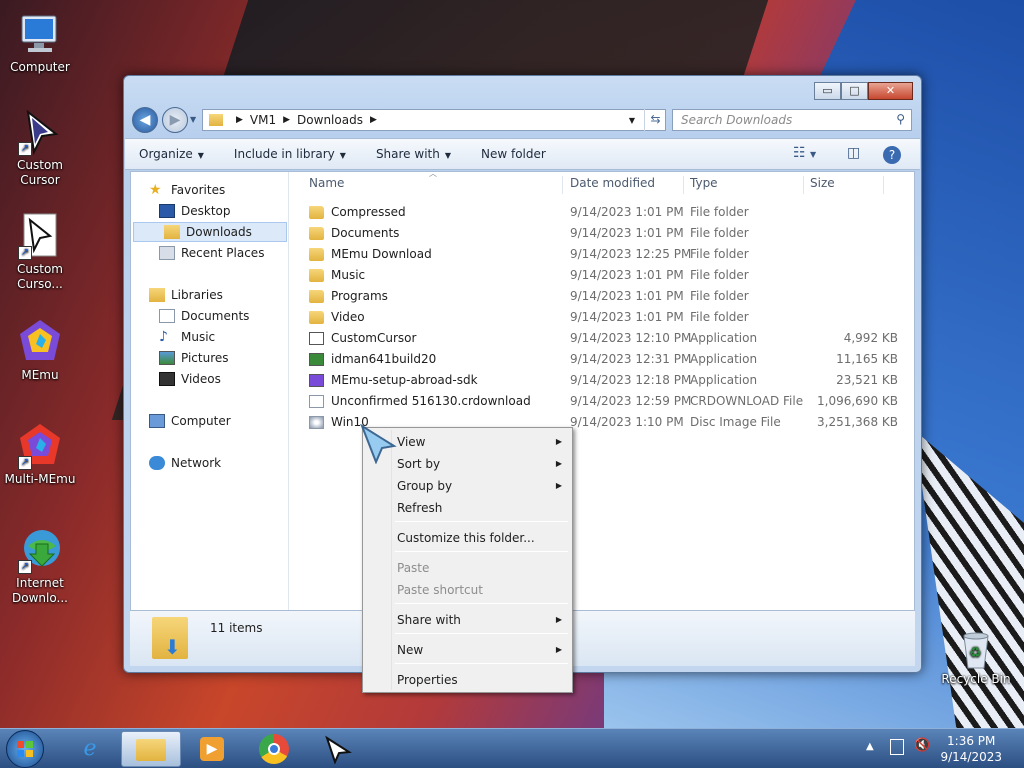  Describe the element at coordinates (151, 749) in the screenshot. I see `windows-explorer-taskbar-icon` at that location.